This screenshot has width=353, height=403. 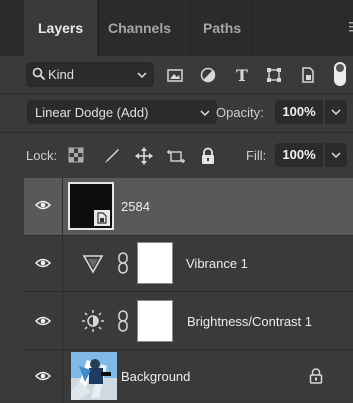 What do you see at coordinates (144, 156) in the screenshot?
I see `lock-position-icon` at bounding box center [144, 156].